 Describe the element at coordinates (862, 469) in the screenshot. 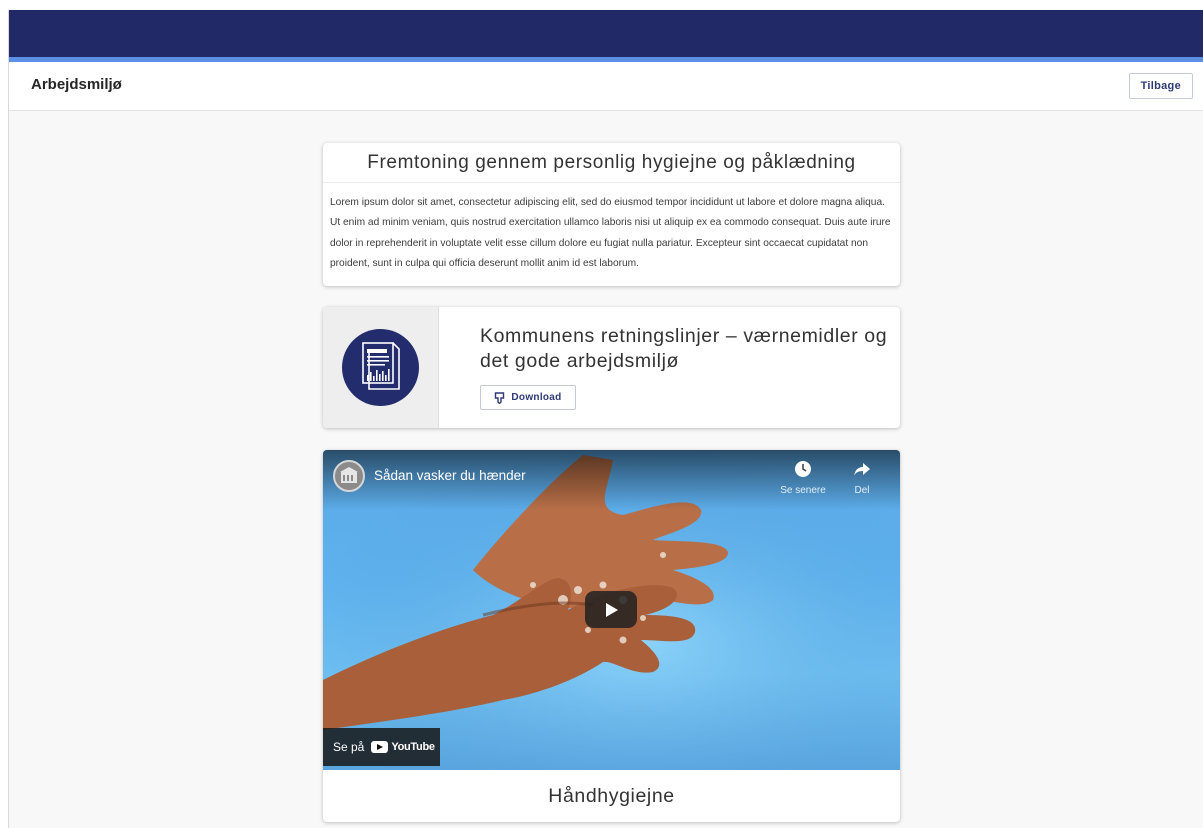

I see `share-icon` at that location.